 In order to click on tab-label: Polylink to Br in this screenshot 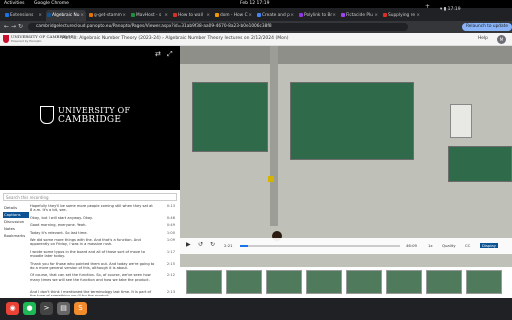, I will do `click(318, 15)`.